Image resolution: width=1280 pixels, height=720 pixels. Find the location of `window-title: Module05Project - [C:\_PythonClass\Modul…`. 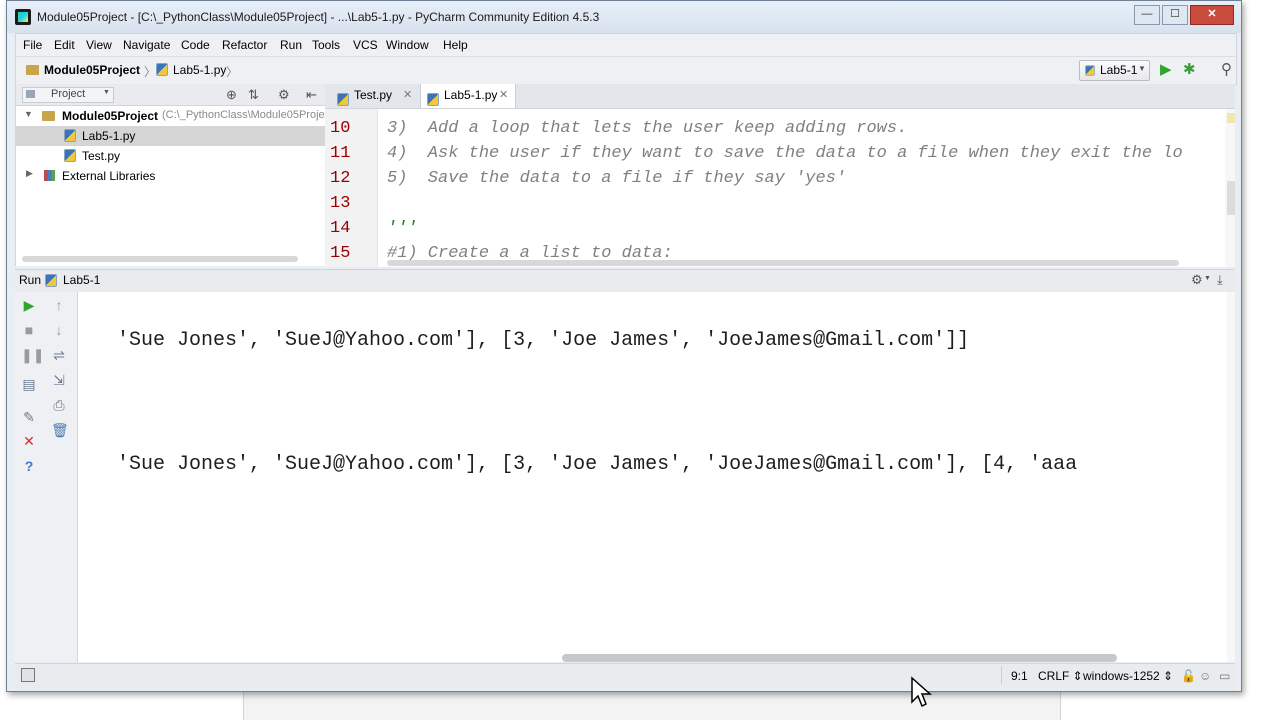

window-title: Module05Project - [C:\_PythonClass\Modul… is located at coordinates (318, 17).